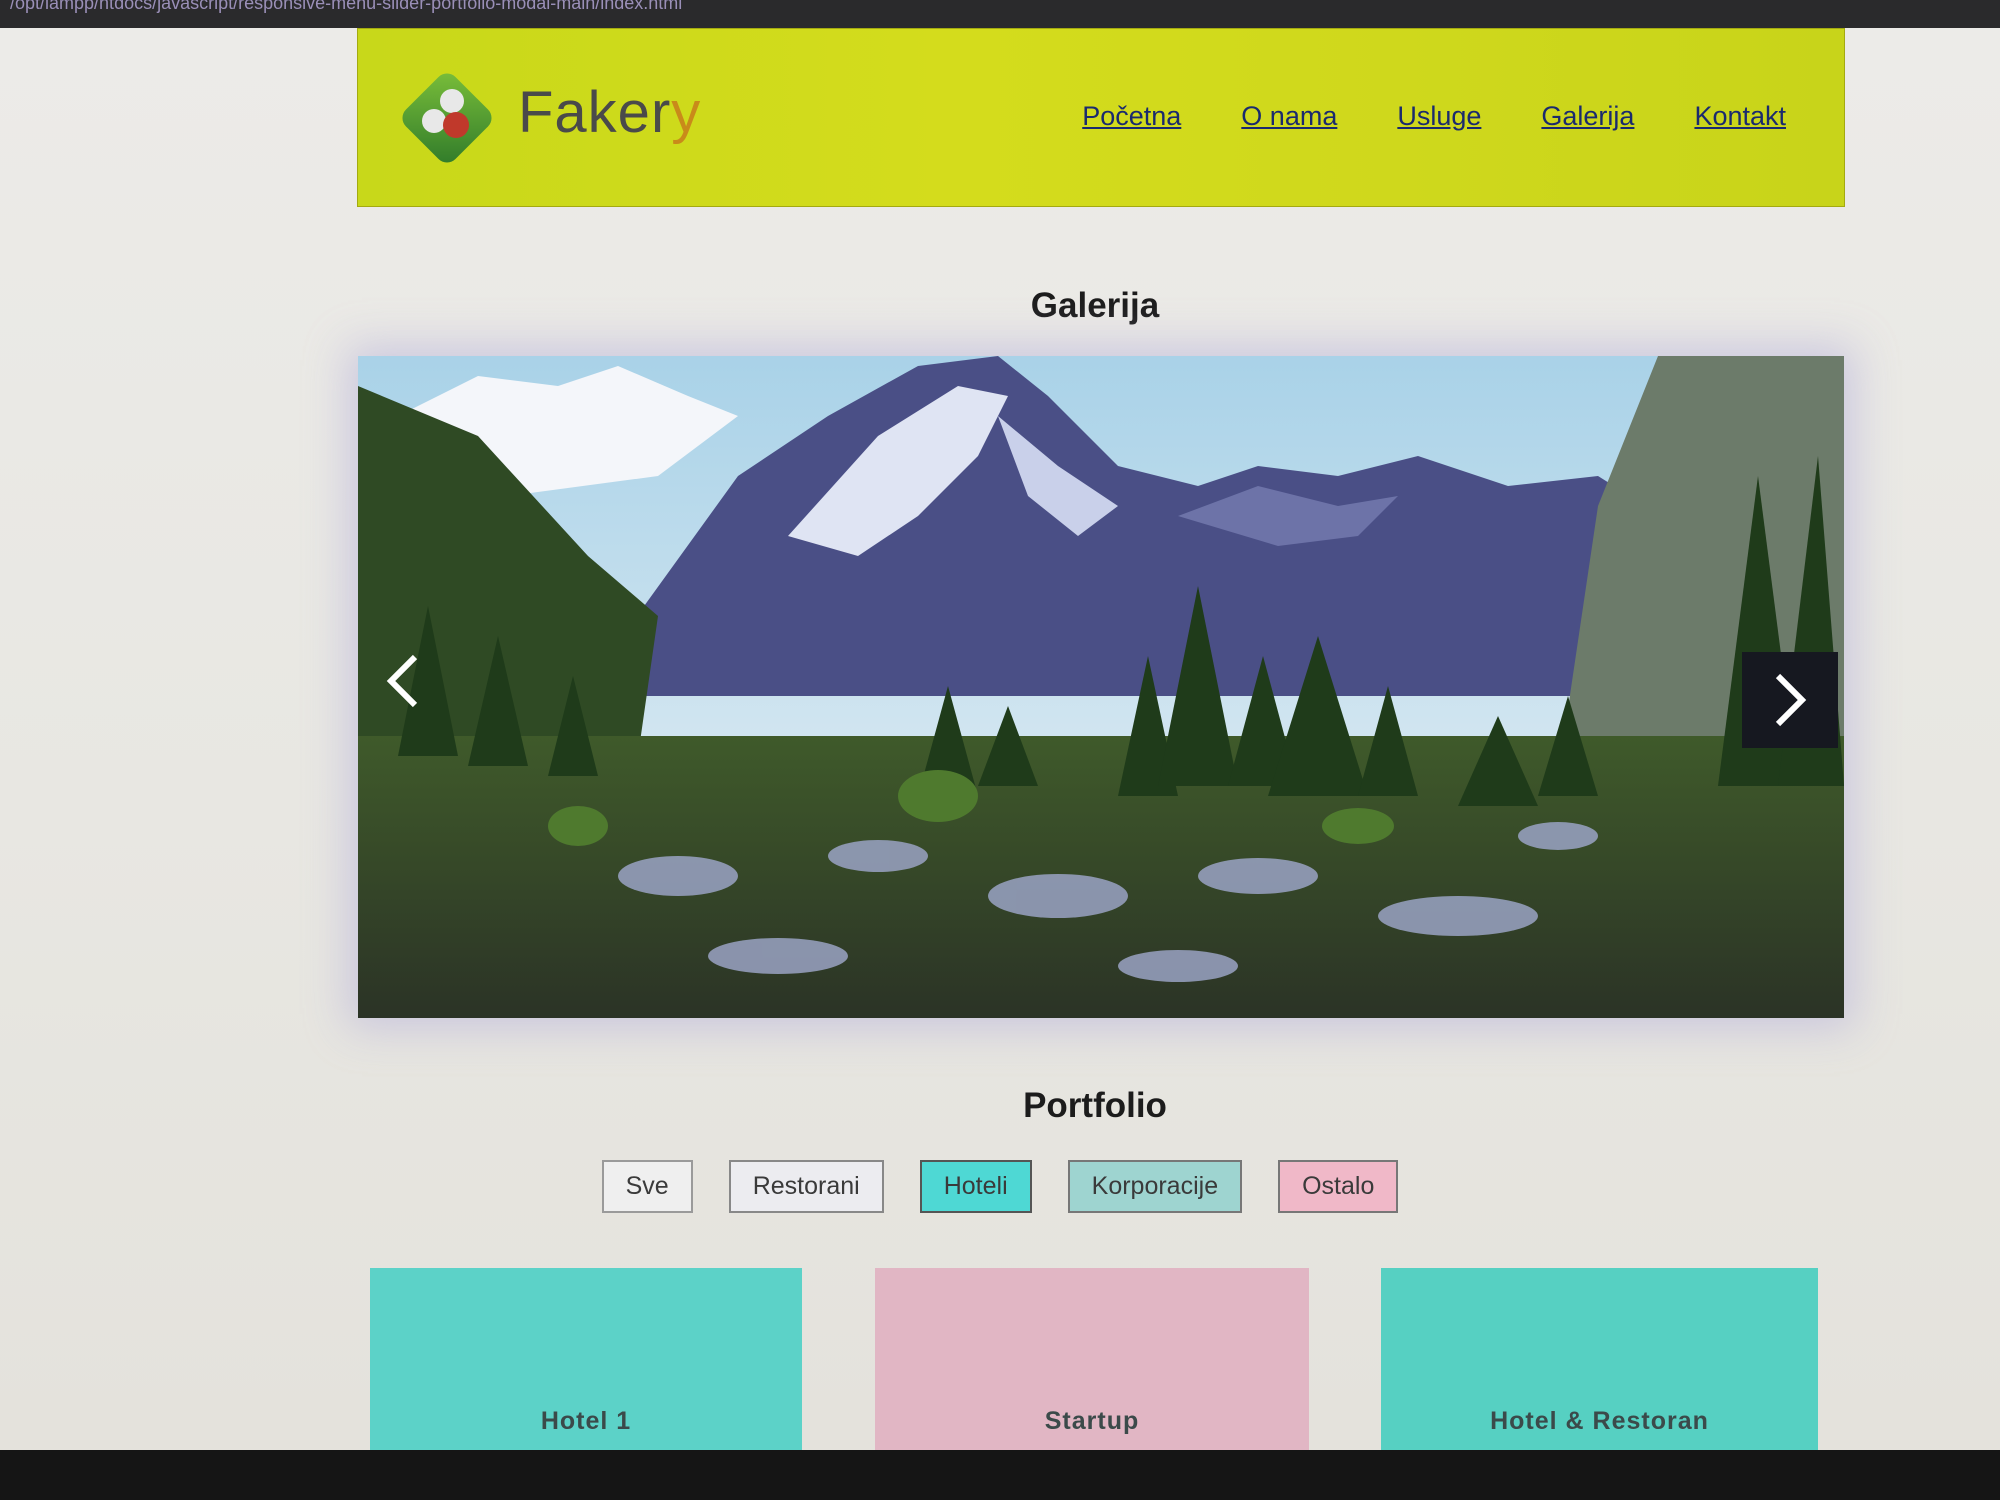 The height and width of the screenshot is (1500, 2000). I want to click on slider-next-button, so click(1790, 700).